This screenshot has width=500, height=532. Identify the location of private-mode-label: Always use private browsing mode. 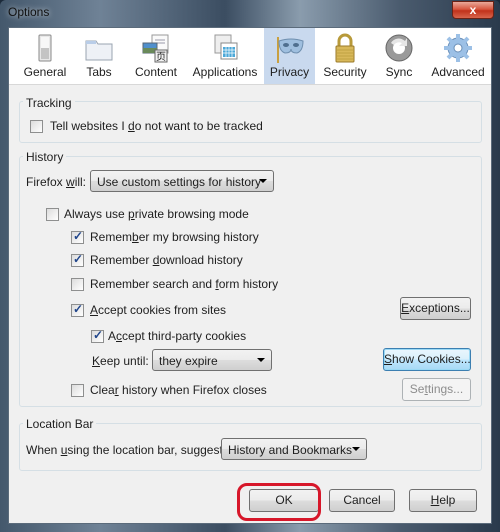
(156, 214).